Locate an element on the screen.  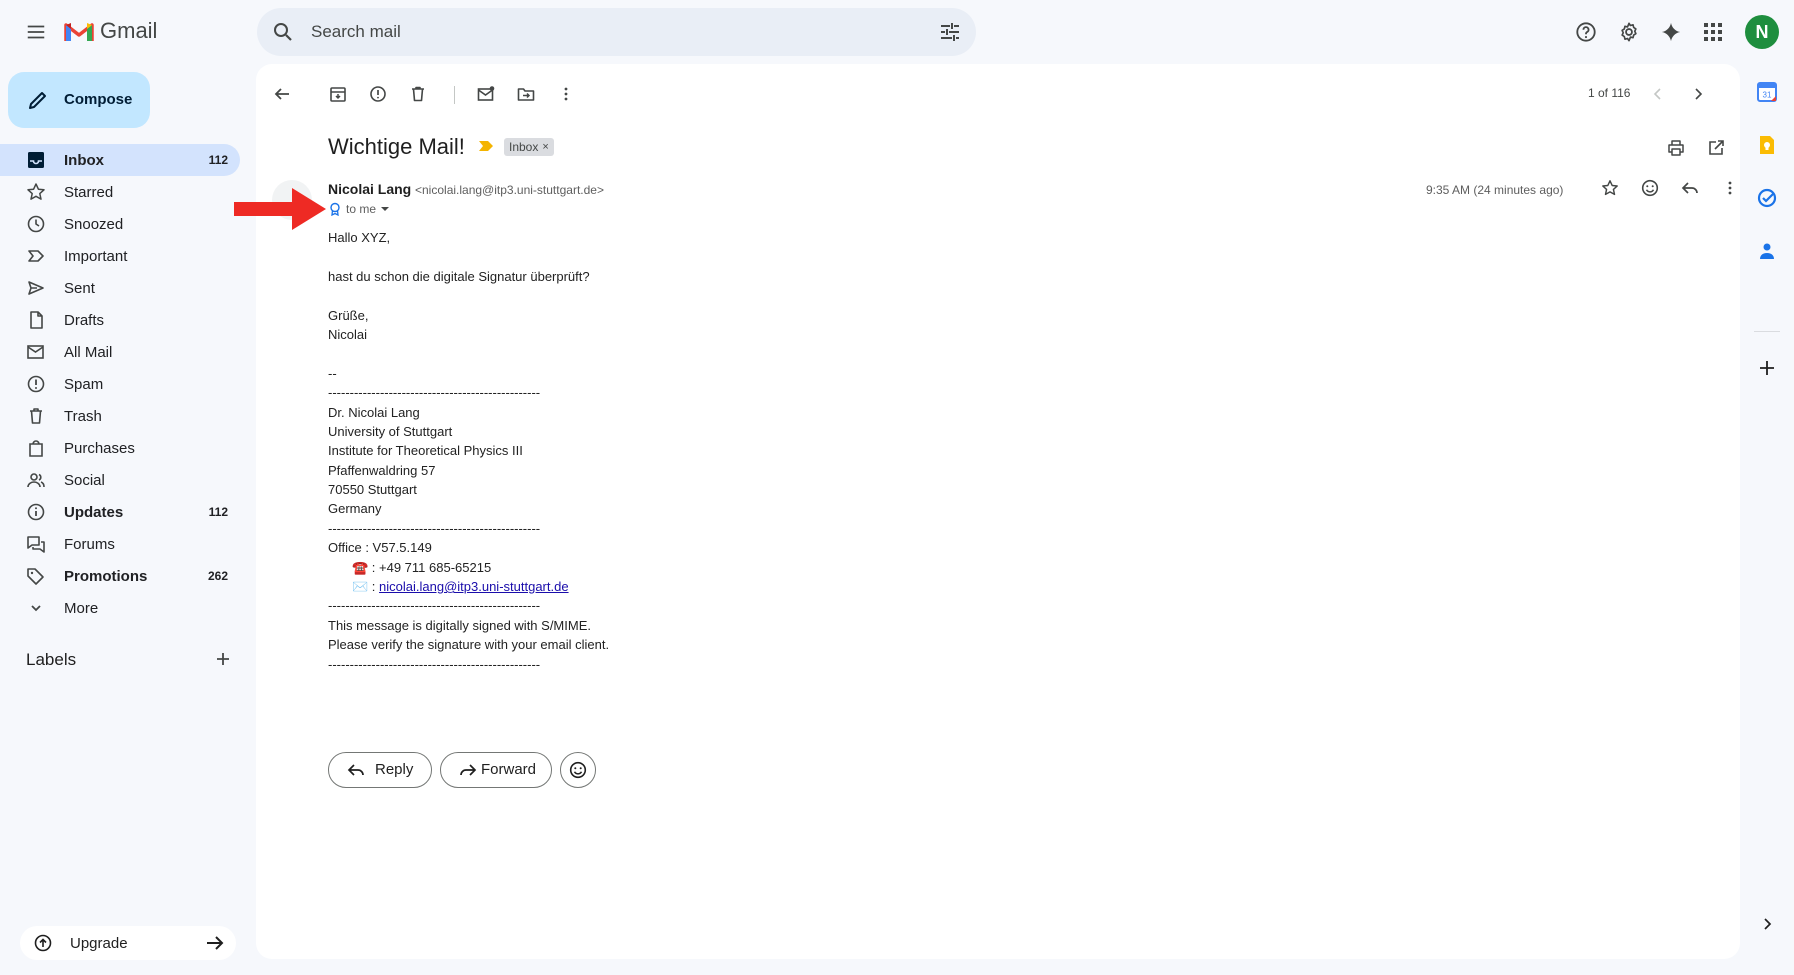
contacts-app-button is located at coordinates (1767, 251).